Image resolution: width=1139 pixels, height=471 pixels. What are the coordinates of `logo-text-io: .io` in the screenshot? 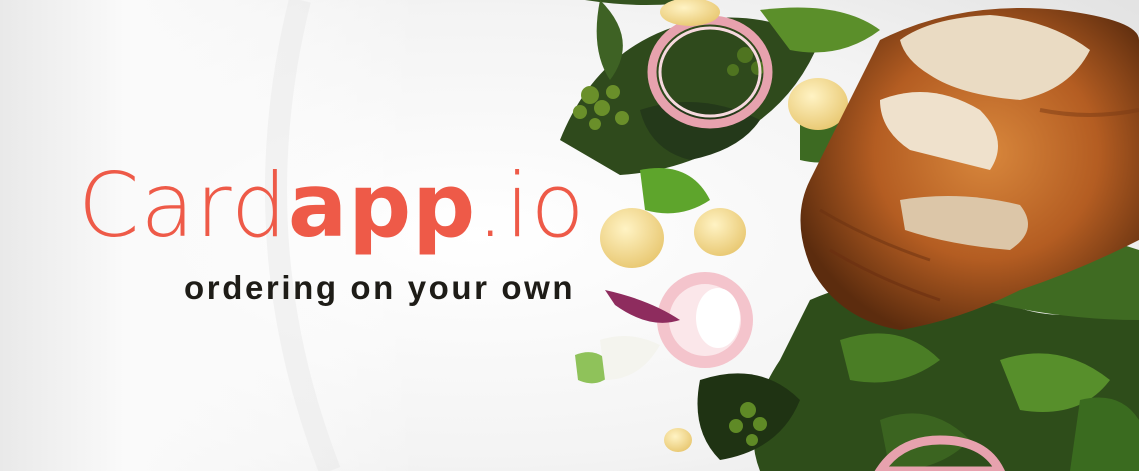 It's located at (531, 205).